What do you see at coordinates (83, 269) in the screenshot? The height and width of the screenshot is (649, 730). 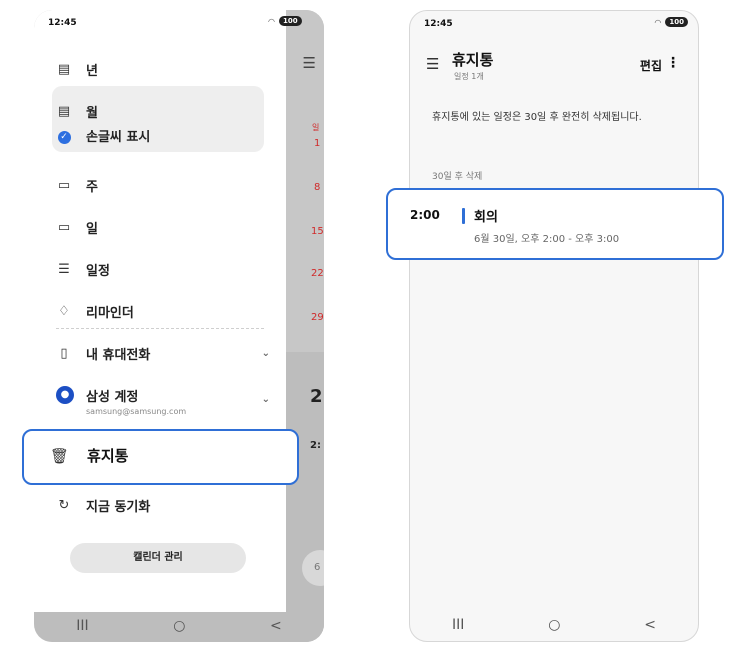 I see `menu-item-schedule: ☰ 일정` at bounding box center [83, 269].